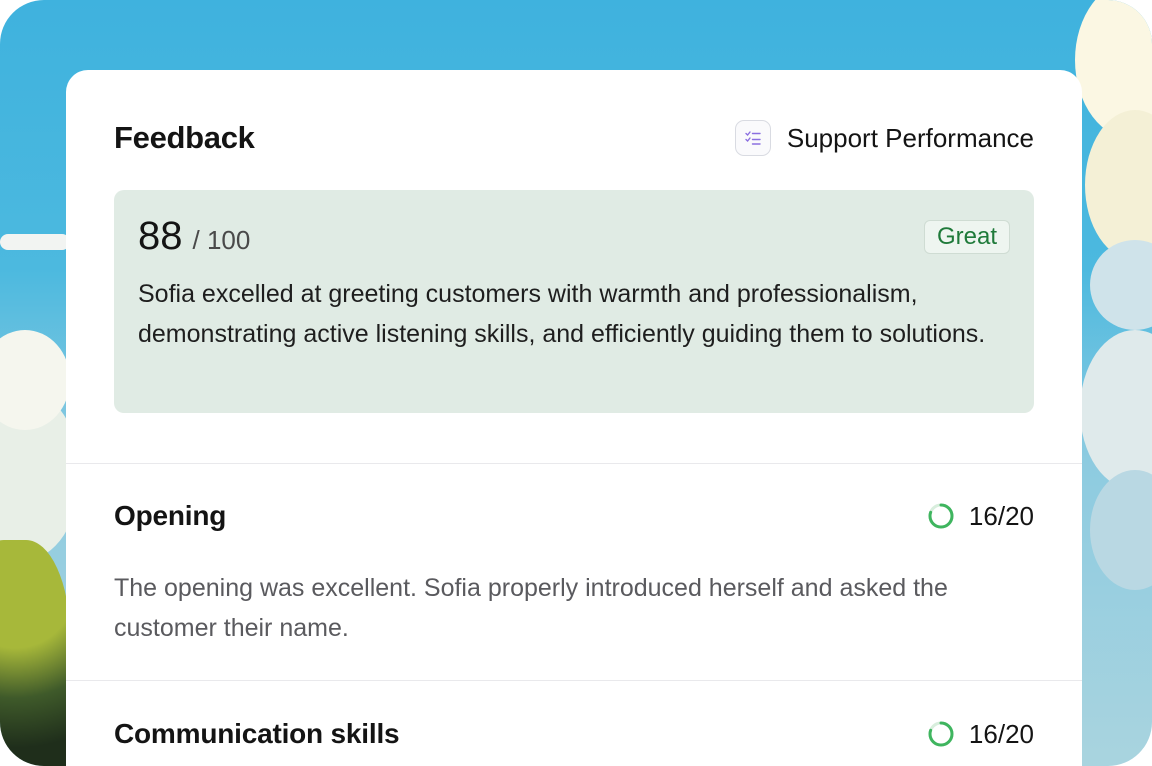 Image resolution: width=1152 pixels, height=766 pixels. Describe the element at coordinates (170, 515) in the screenshot. I see `section-title: Opening` at that location.